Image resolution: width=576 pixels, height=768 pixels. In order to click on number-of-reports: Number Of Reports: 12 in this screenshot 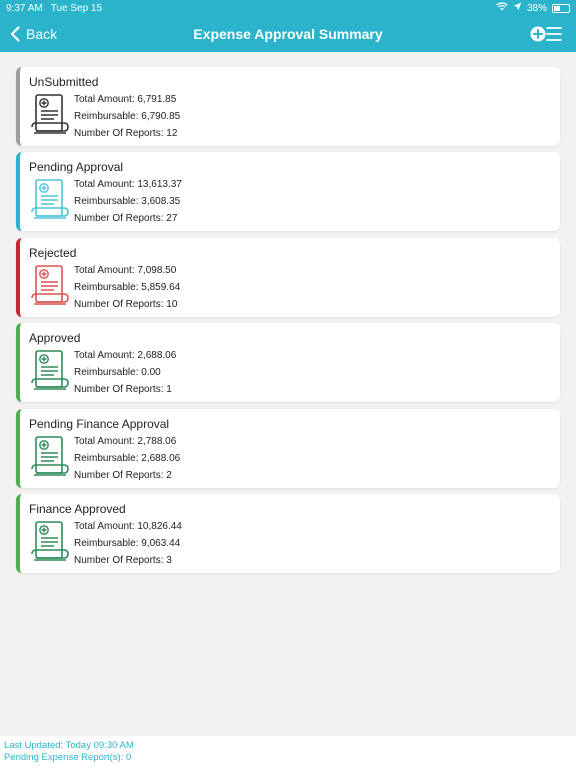, I will do `click(126, 133)`.